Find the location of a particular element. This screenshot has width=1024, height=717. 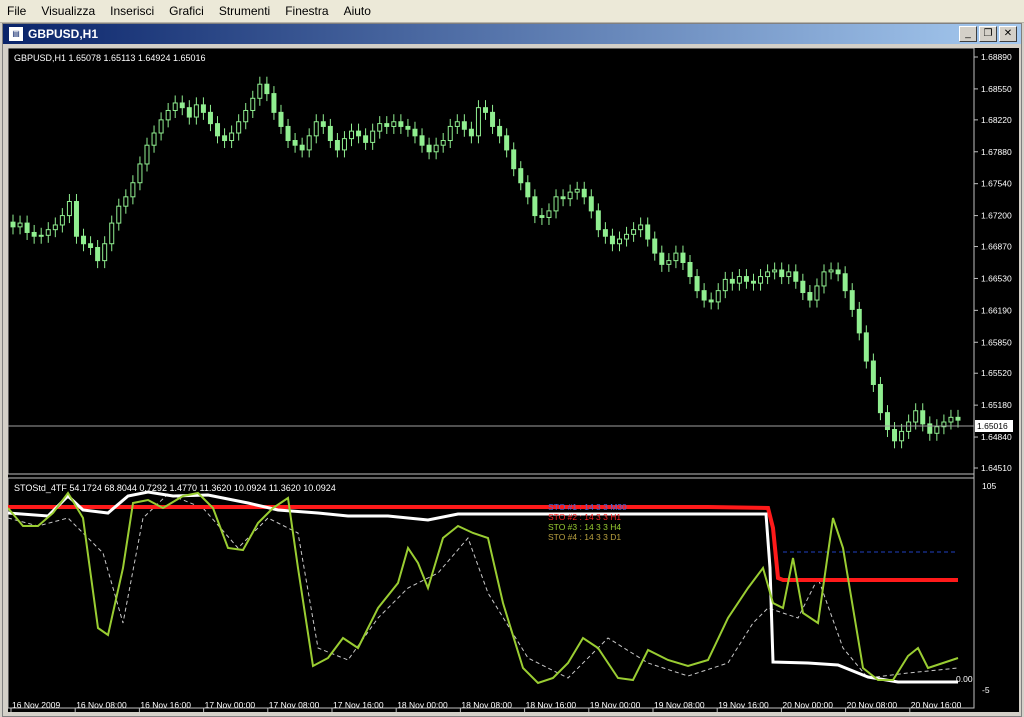

price-tick-label: 1.64840 is located at coordinates (996, 437).